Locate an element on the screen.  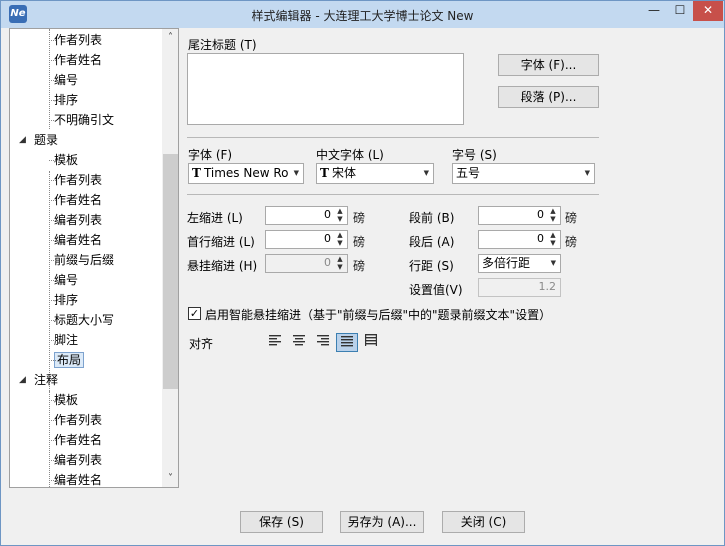
align-right-icon is located at coordinates (323, 342).